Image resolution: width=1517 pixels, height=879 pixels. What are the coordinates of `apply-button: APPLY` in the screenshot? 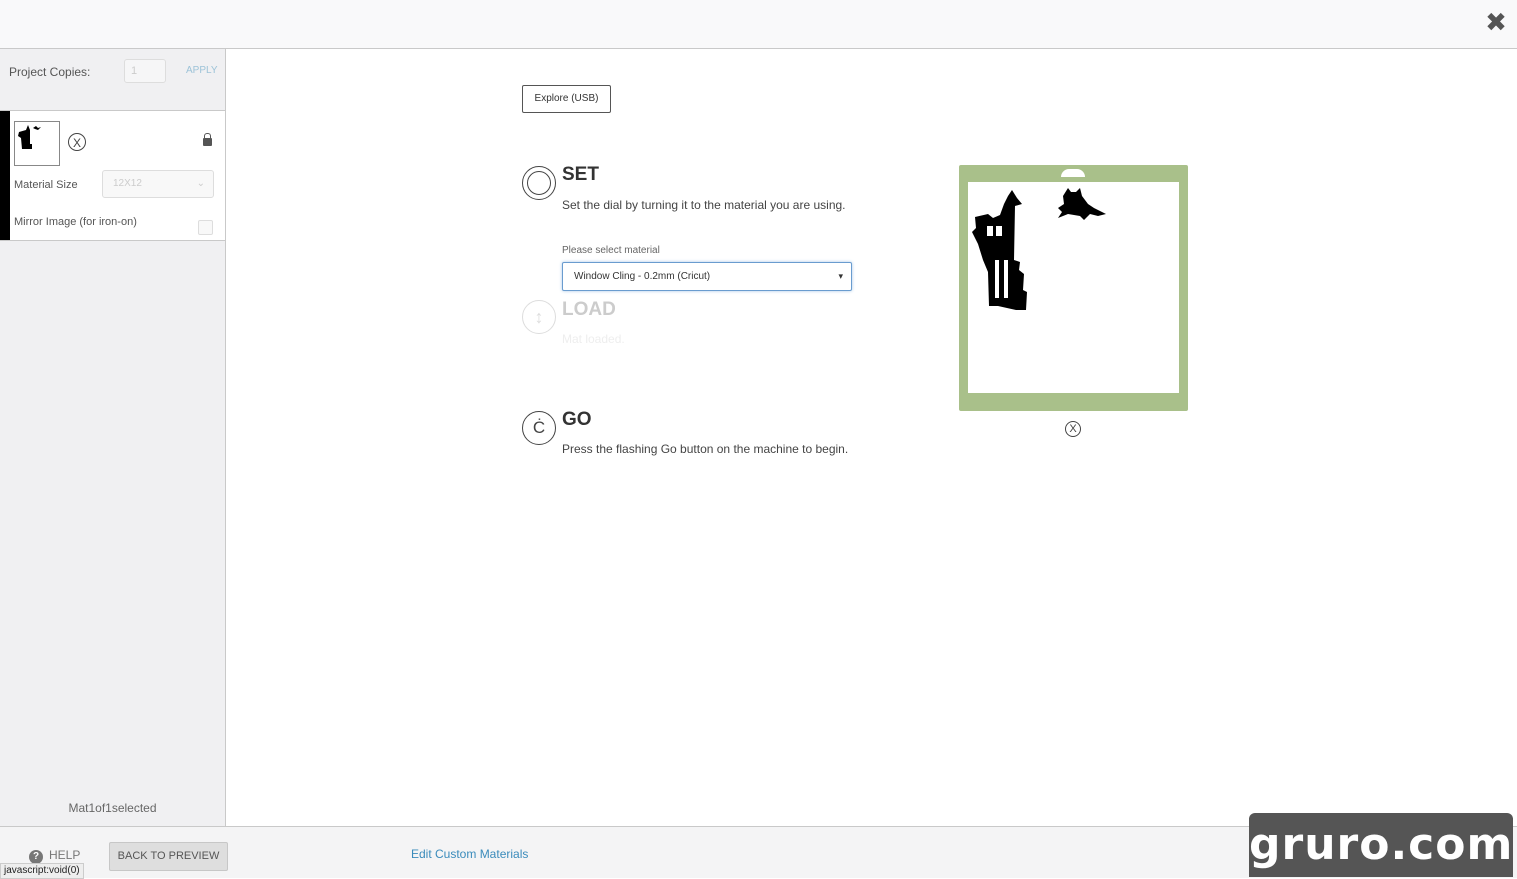 It's located at (202, 70).